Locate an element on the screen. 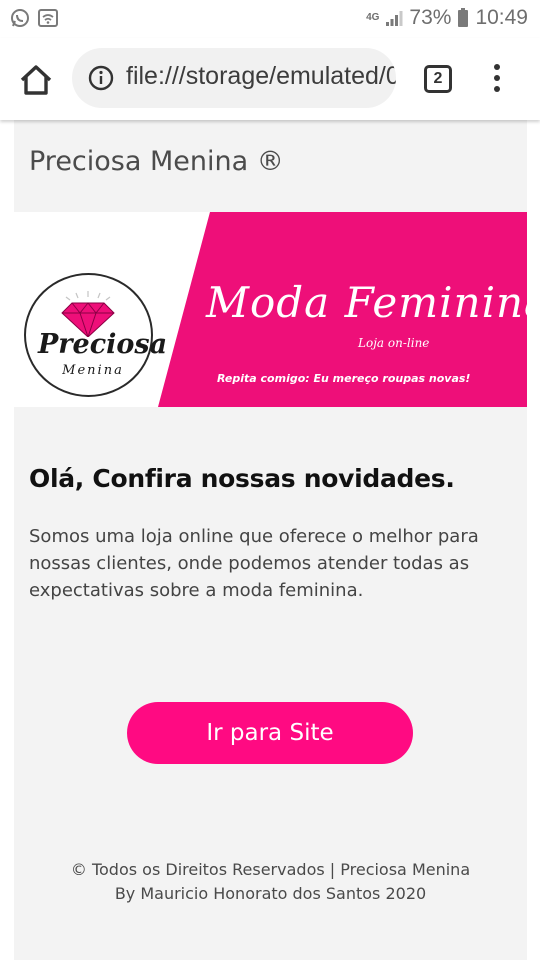 The height and width of the screenshot is (960, 540). battery-icon is located at coordinates (463, 17).